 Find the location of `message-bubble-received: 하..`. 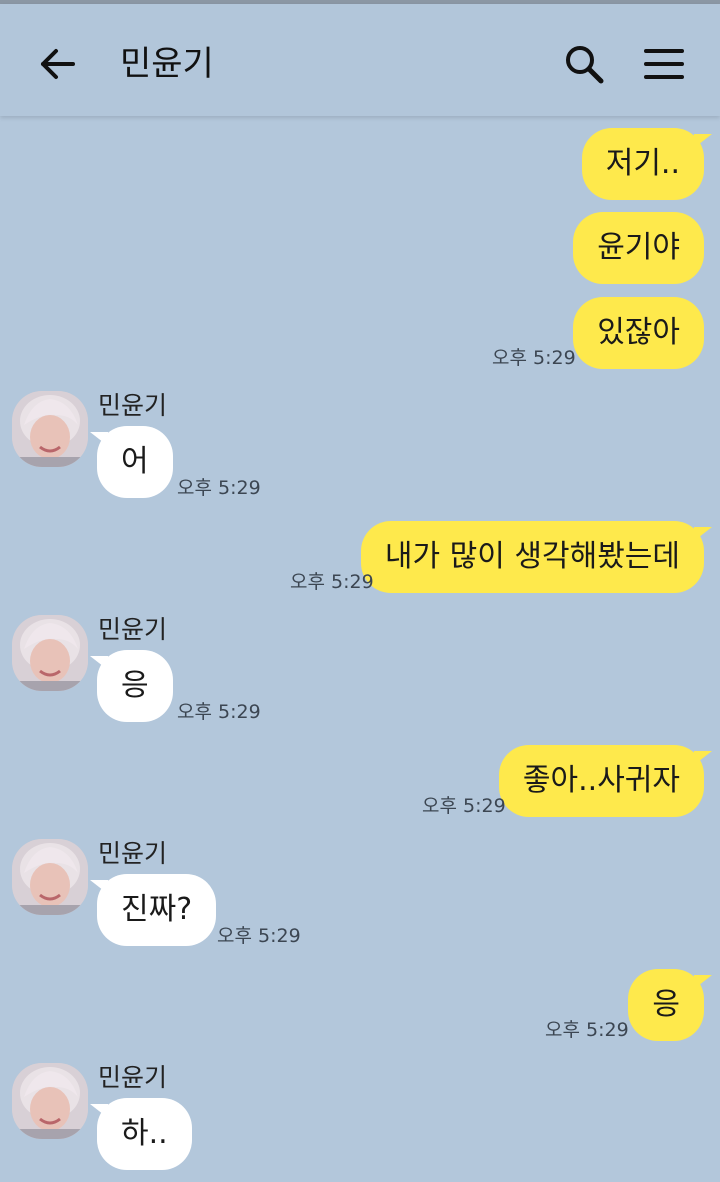

message-bubble-received: 하.. is located at coordinates (144, 1134).